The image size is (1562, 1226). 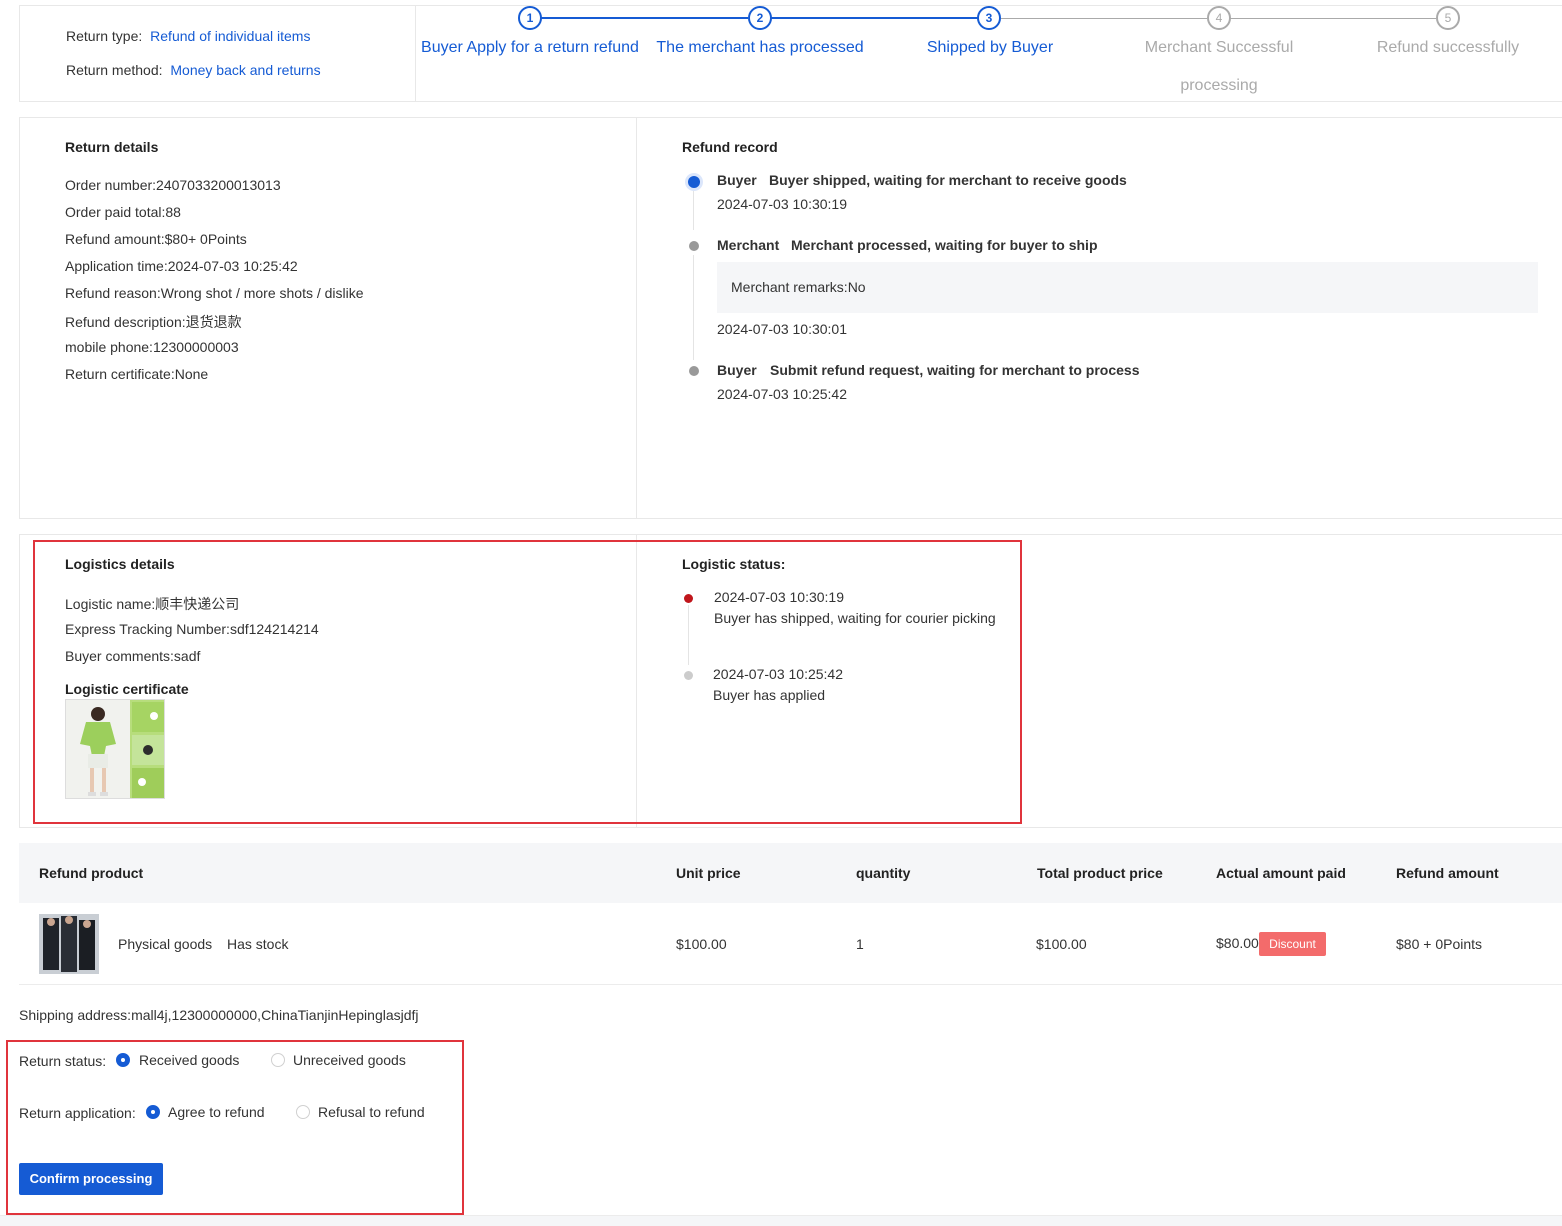 What do you see at coordinates (530, 18) in the screenshot?
I see `step-1-circle: 1` at bounding box center [530, 18].